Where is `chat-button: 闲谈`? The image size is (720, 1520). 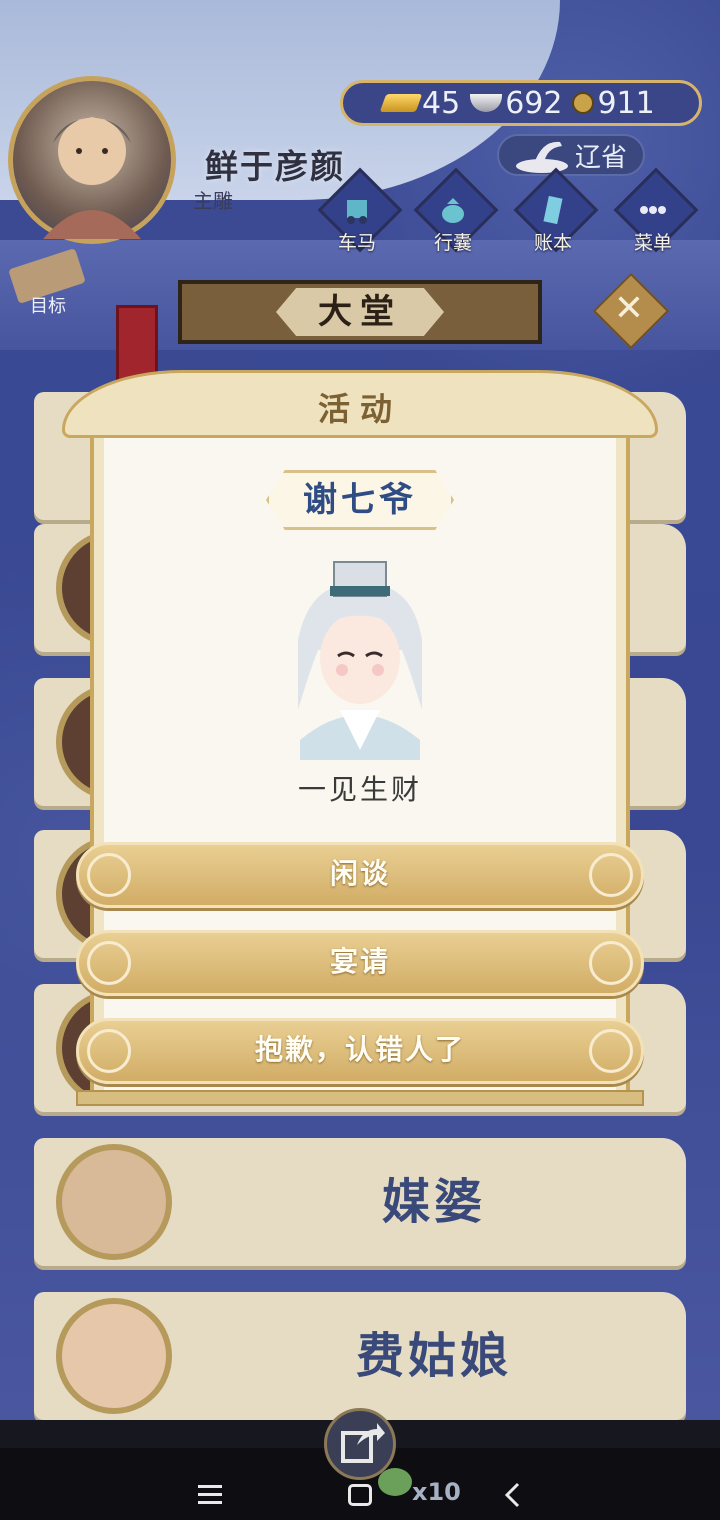 chat-button: 闲谈 is located at coordinates (360, 875).